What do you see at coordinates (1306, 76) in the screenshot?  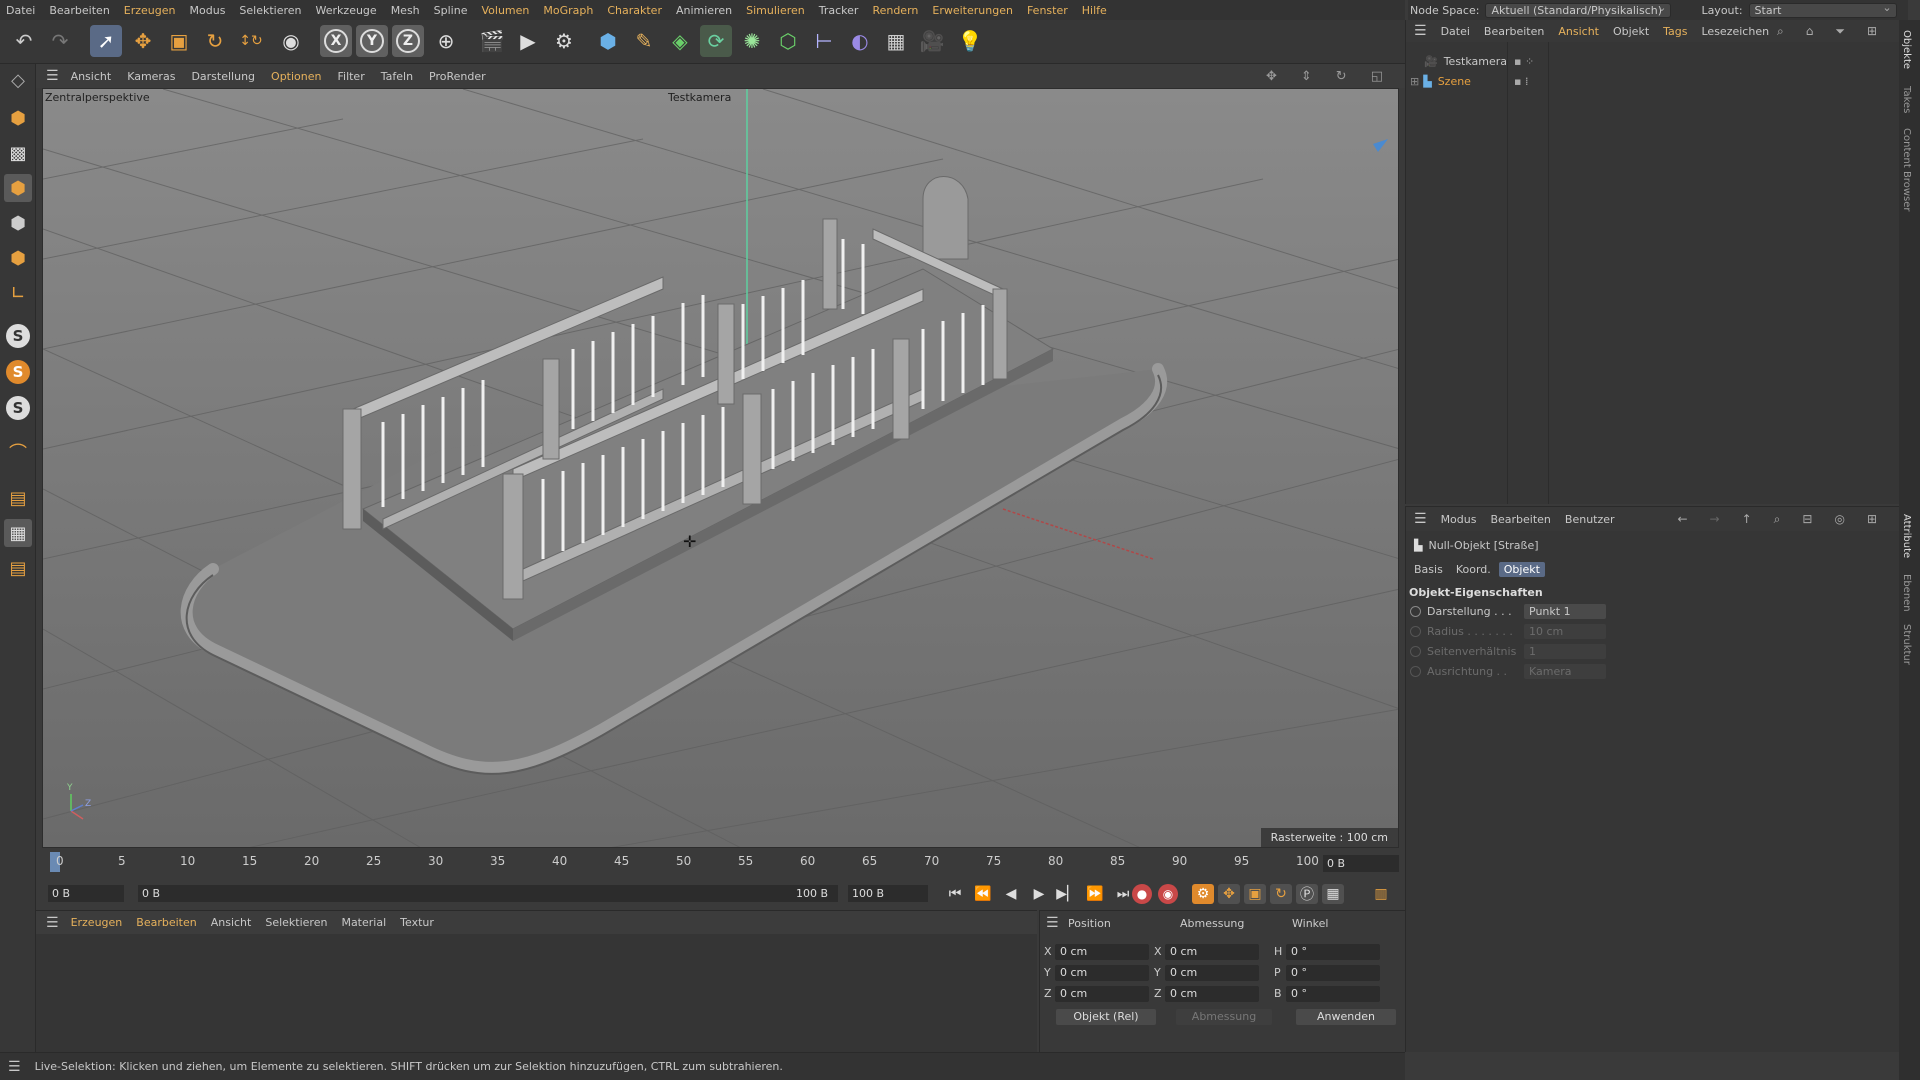 I see `dolly-icon: ⇕` at bounding box center [1306, 76].